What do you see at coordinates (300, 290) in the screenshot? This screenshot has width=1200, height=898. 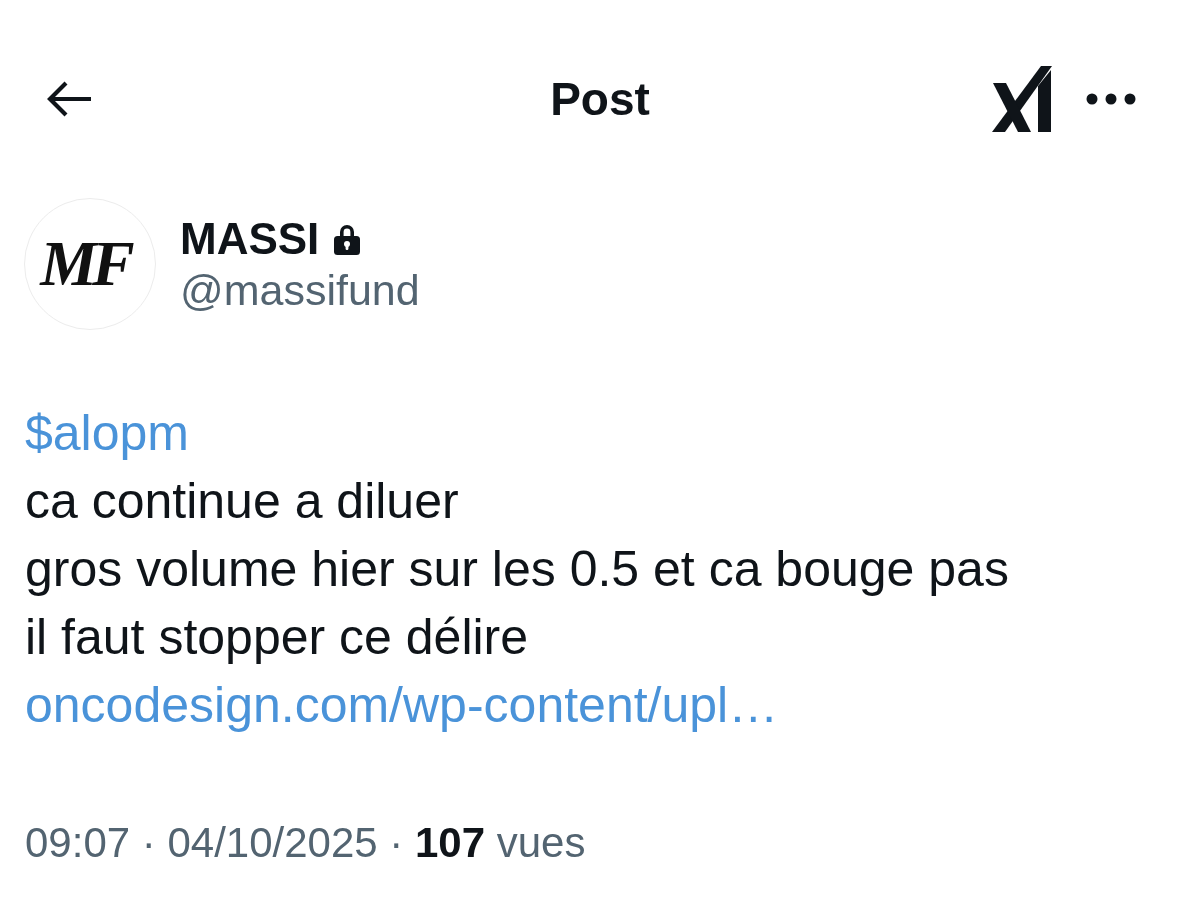 I see `author-handle: @massifund` at bounding box center [300, 290].